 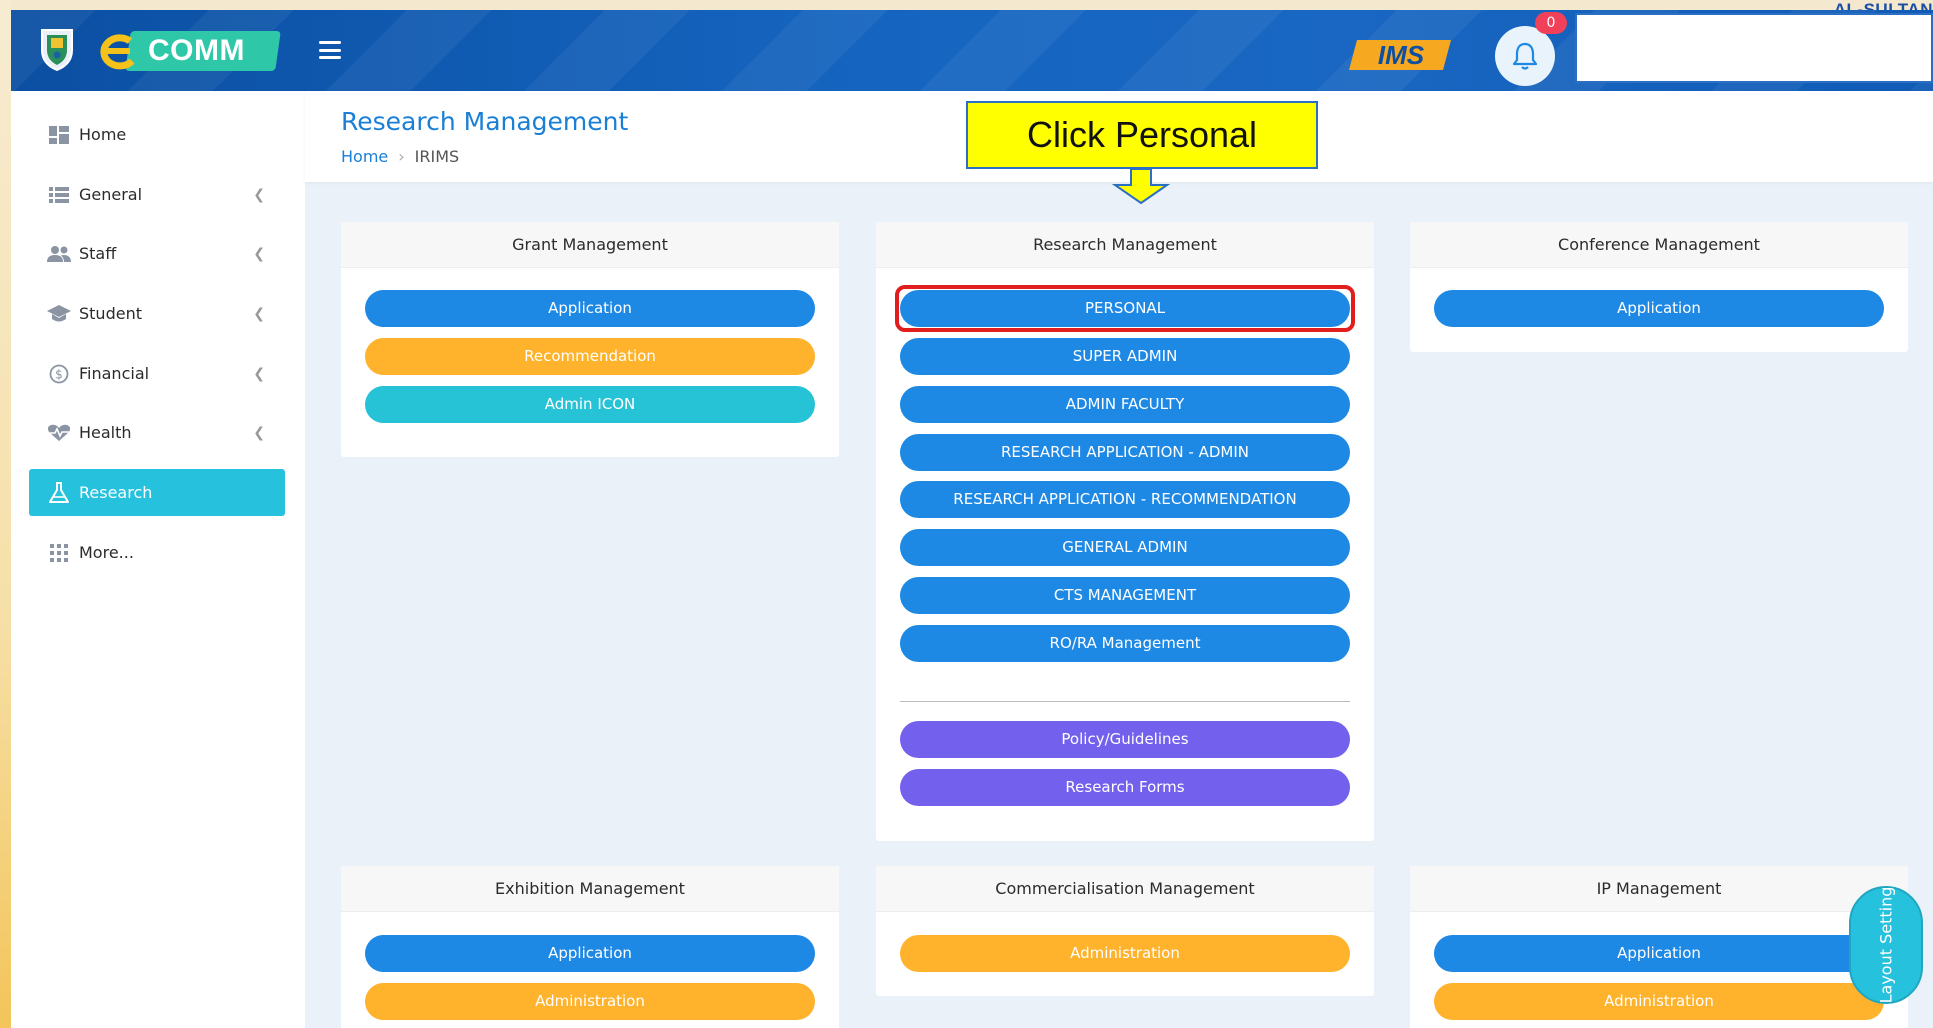 What do you see at coordinates (1125, 308) in the screenshot?
I see `highlight-box` at bounding box center [1125, 308].